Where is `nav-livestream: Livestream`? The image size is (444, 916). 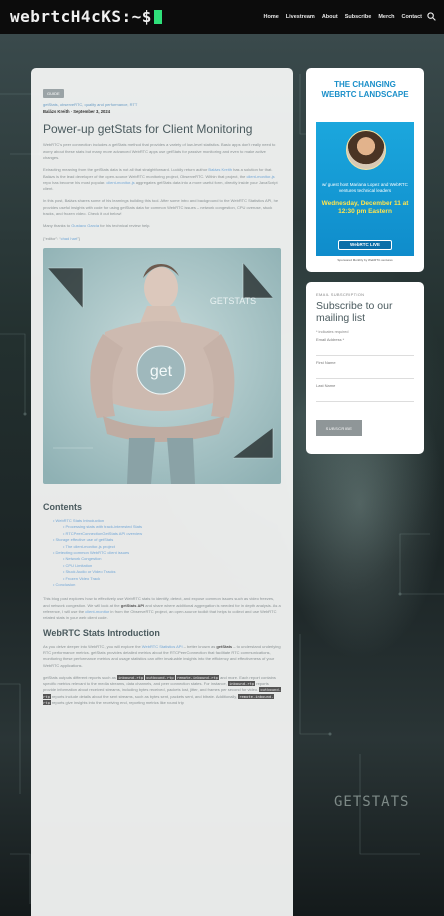 nav-livestream: Livestream is located at coordinates (300, 17).